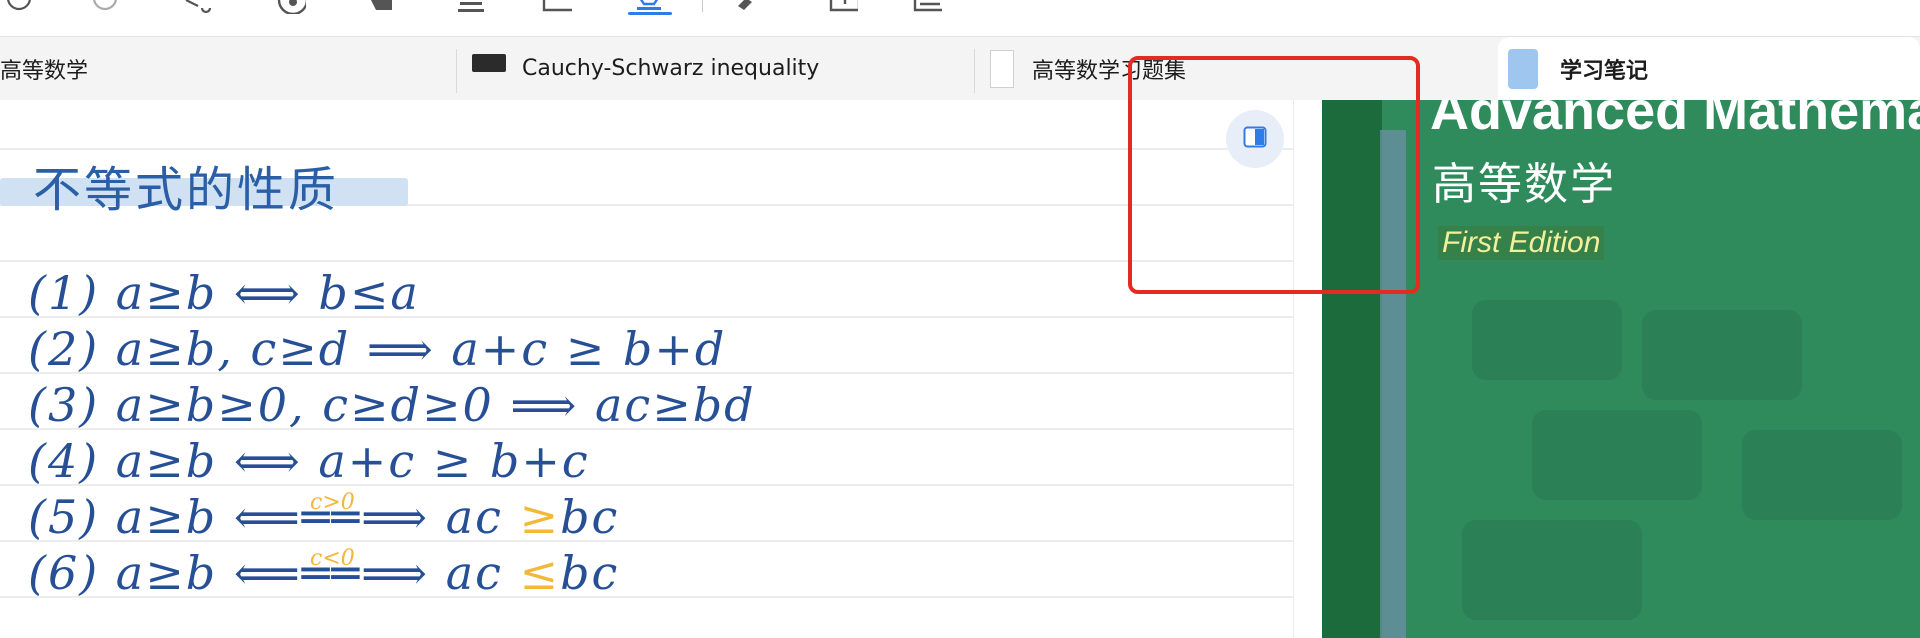 Image resolution: width=1920 pixels, height=638 pixels. Describe the element at coordinates (927, 7) in the screenshot. I see `image-icon` at that location.